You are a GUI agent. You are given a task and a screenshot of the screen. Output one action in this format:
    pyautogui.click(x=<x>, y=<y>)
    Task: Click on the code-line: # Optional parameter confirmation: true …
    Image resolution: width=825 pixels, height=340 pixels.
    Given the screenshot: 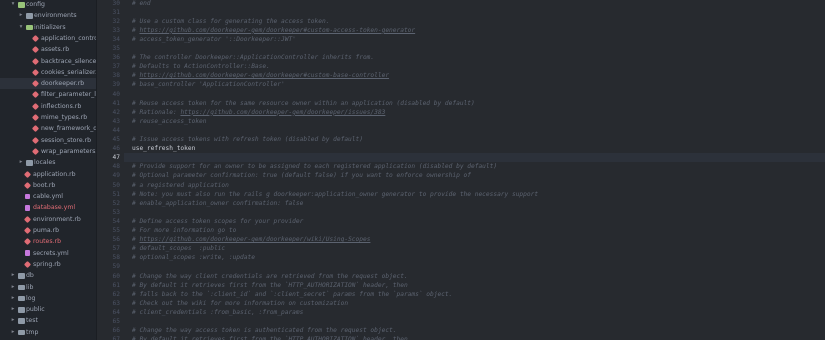 What is the action you would take?
    pyautogui.click(x=301, y=175)
    